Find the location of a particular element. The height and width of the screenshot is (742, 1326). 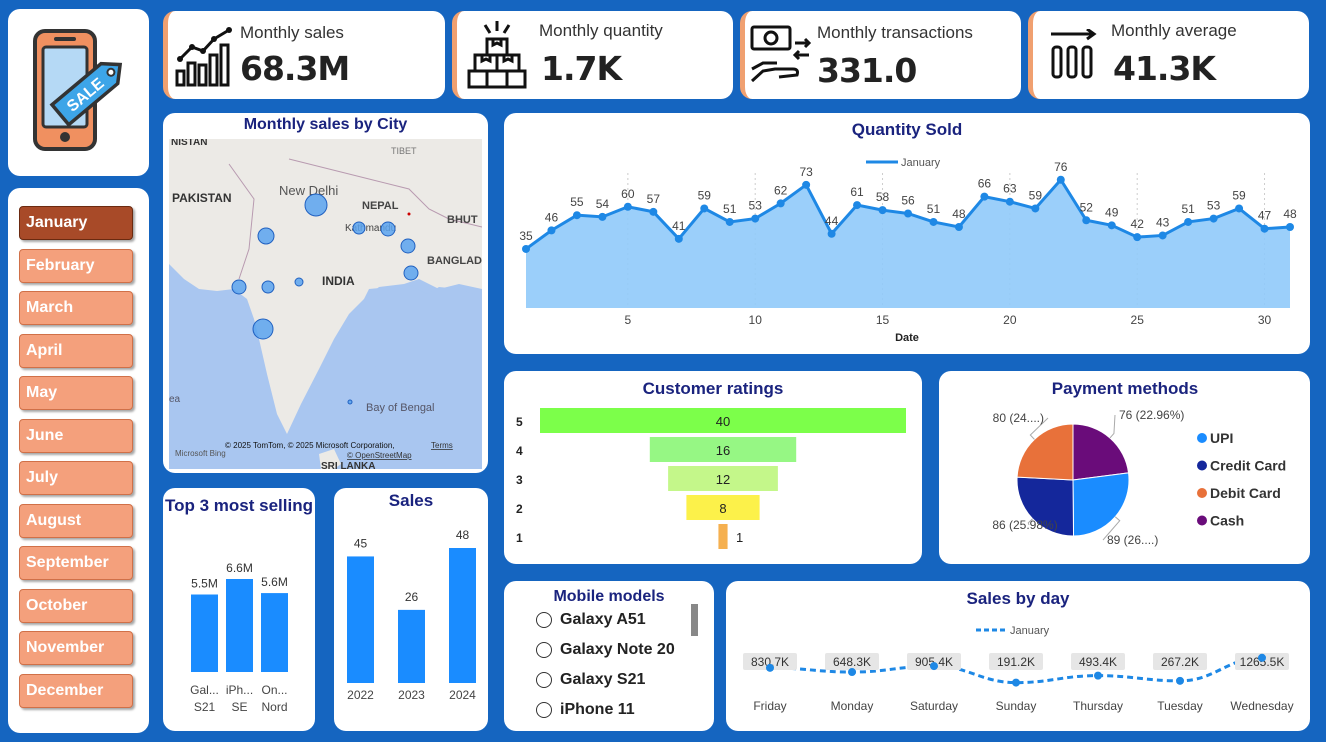

data-label: 44 is located at coordinates (832, 221).